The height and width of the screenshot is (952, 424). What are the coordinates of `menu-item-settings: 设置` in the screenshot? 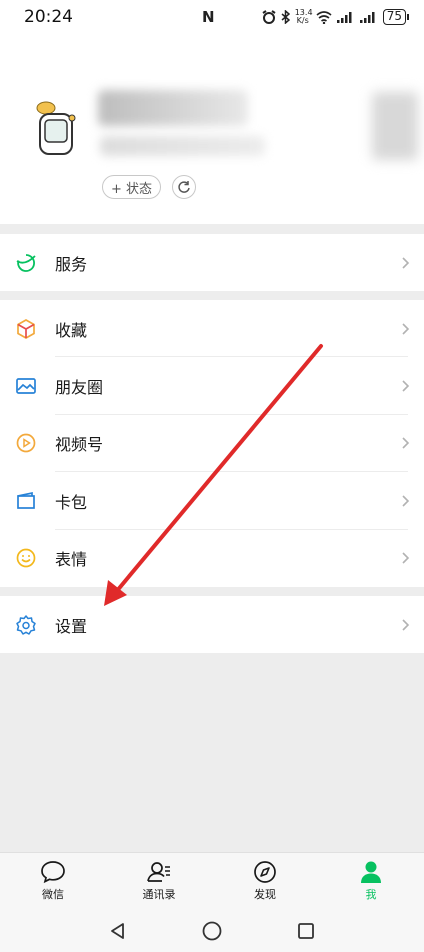 It's located at (212, 624).